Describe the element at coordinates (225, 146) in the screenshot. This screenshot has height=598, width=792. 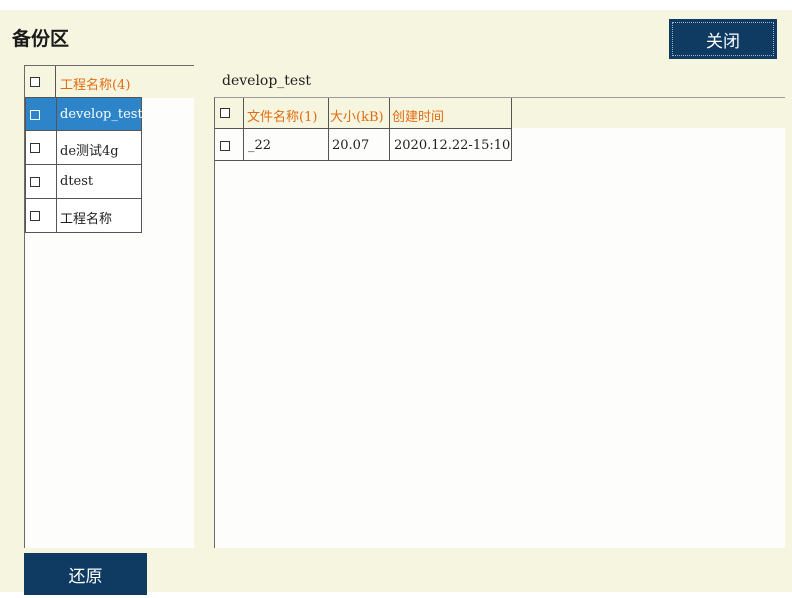
I see `file-checkbox` at that location.